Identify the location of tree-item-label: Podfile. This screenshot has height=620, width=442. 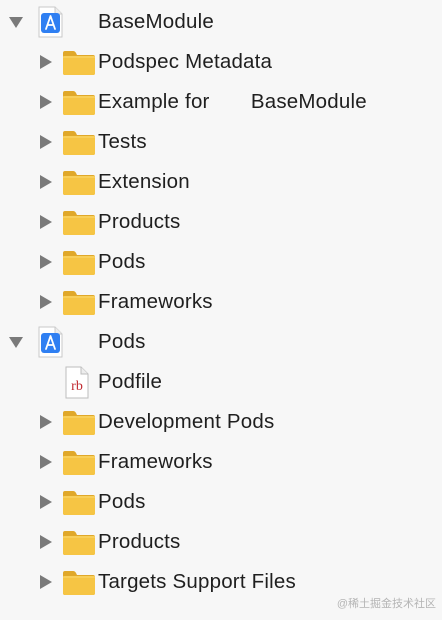
(130, 381).